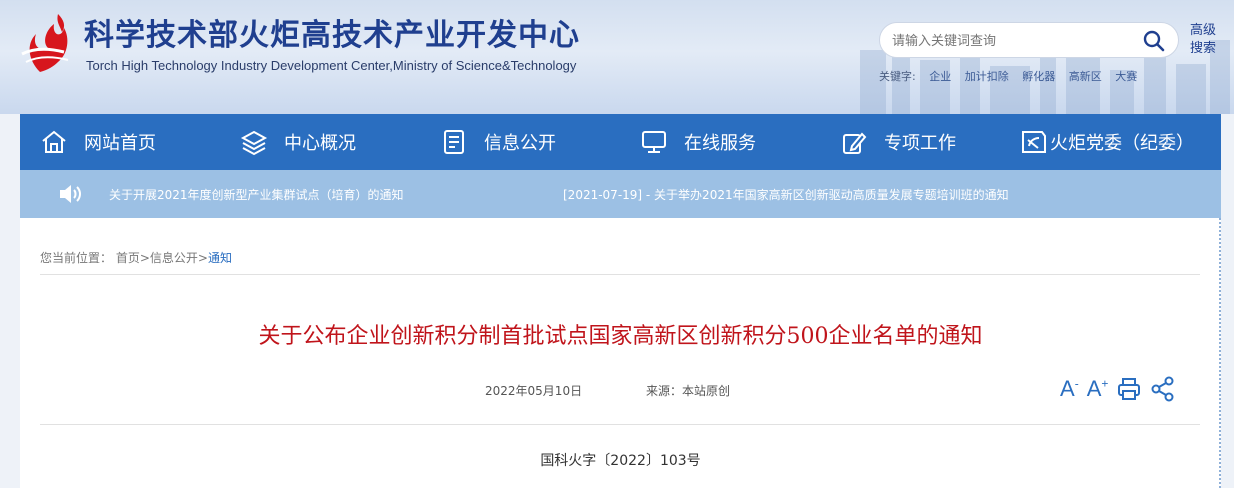  What do you see at coordinates (620, 142) in the screenshot?
I see `main-nav: 网站首页 中心概况 信息公开 在线服务 专项工作 火炬党委（纪委）` at bounding box center [620, 142].